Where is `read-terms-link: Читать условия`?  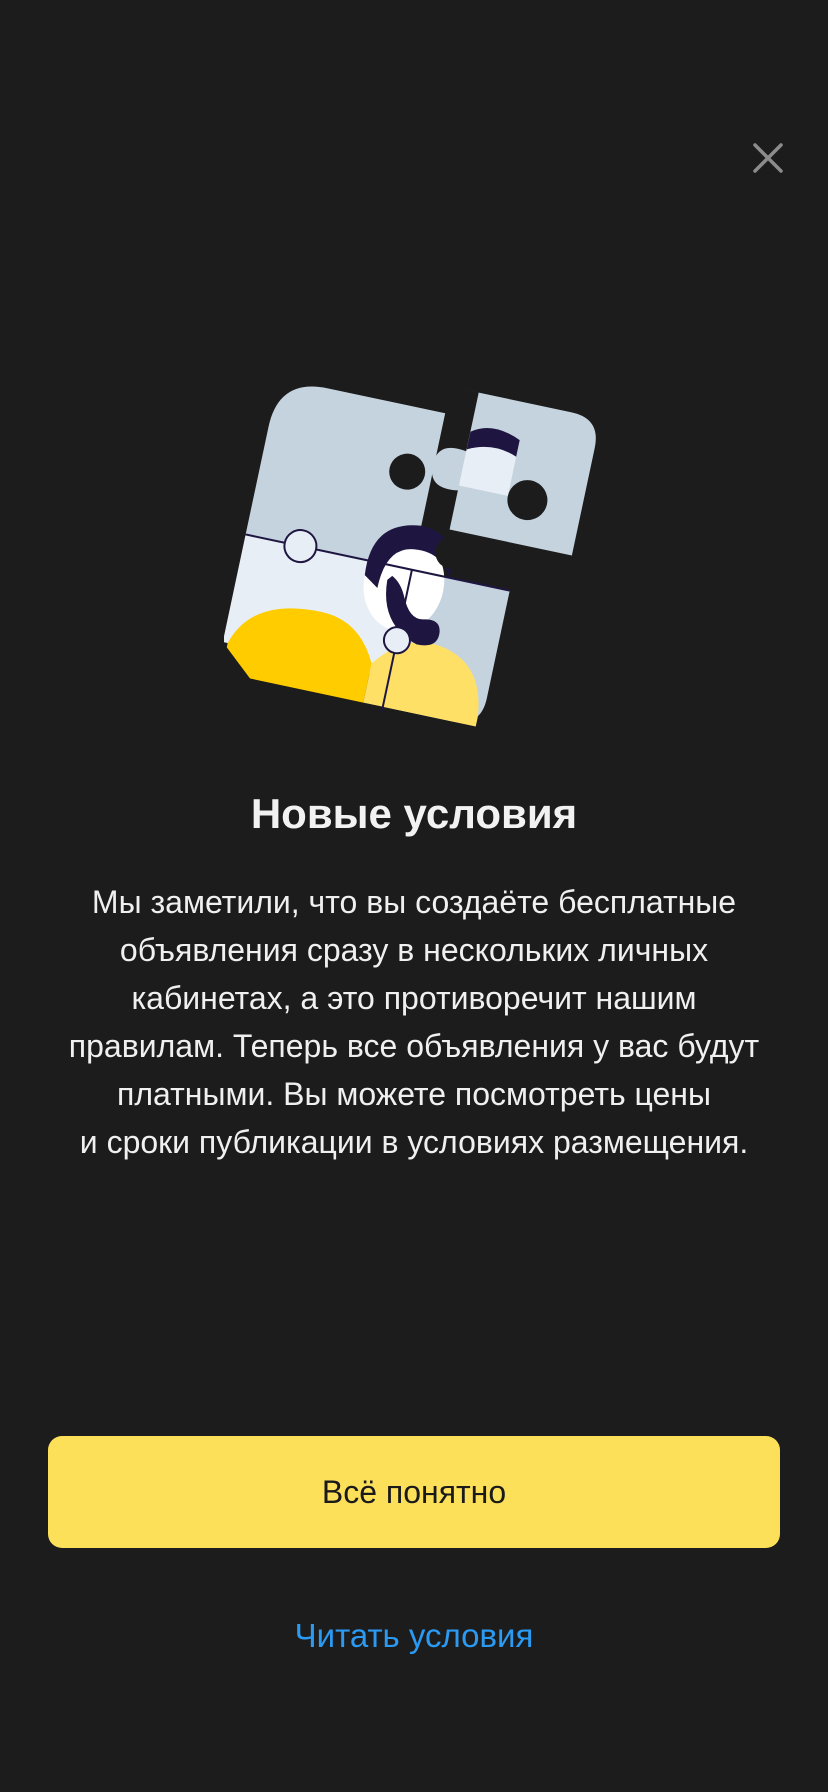 read-terms-link: Читать условия is located at coordinates (414, 1636).